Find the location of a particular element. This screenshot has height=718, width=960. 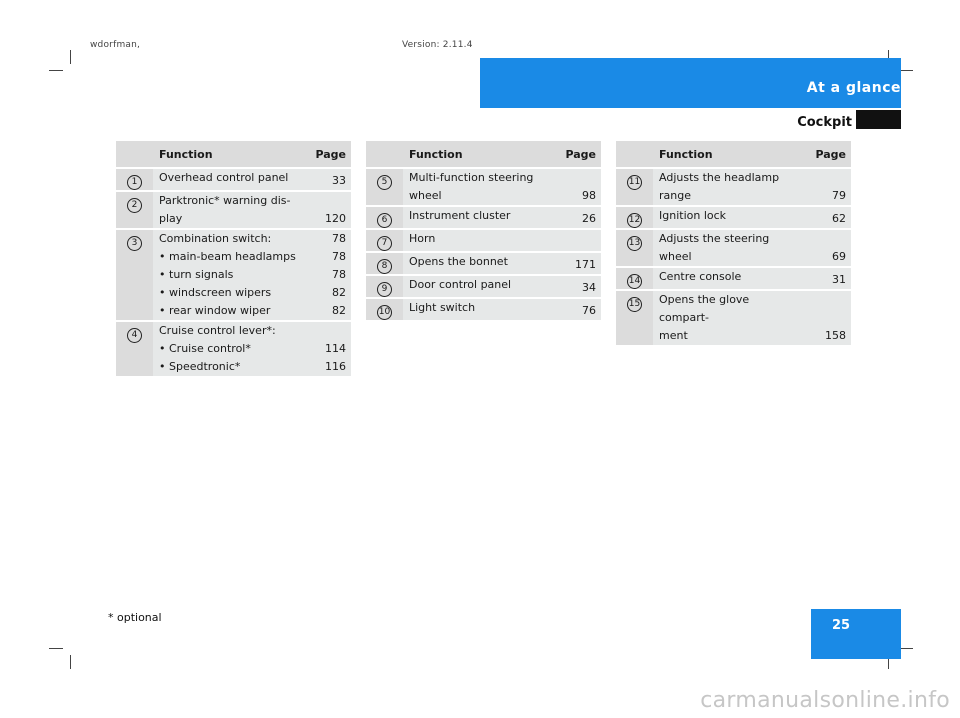

item-number-badge: 13 is located at coordinates (634, 243).